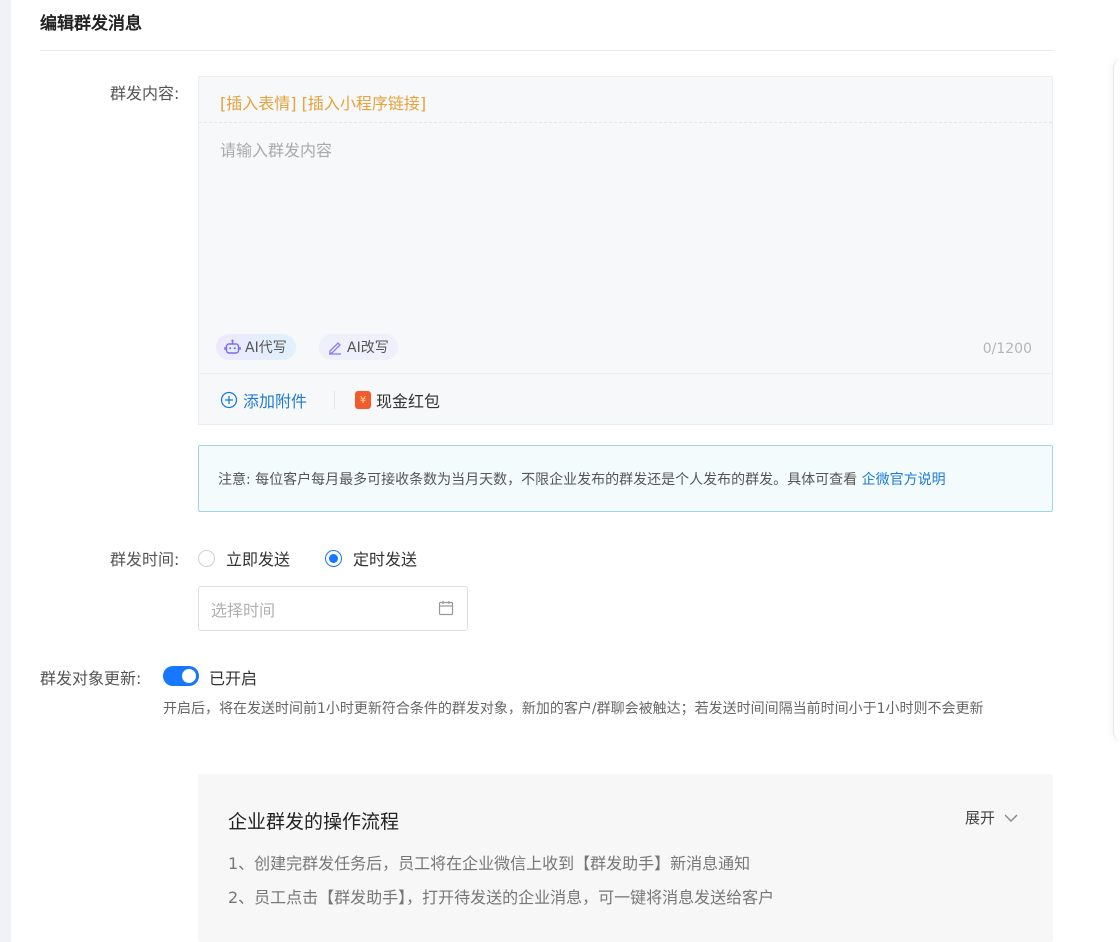 The width and height of the screenshot is (1120, 942). Describe the element at coordinates (980, 818) in the screenshot. I see `expand-label: 展开` at that location.